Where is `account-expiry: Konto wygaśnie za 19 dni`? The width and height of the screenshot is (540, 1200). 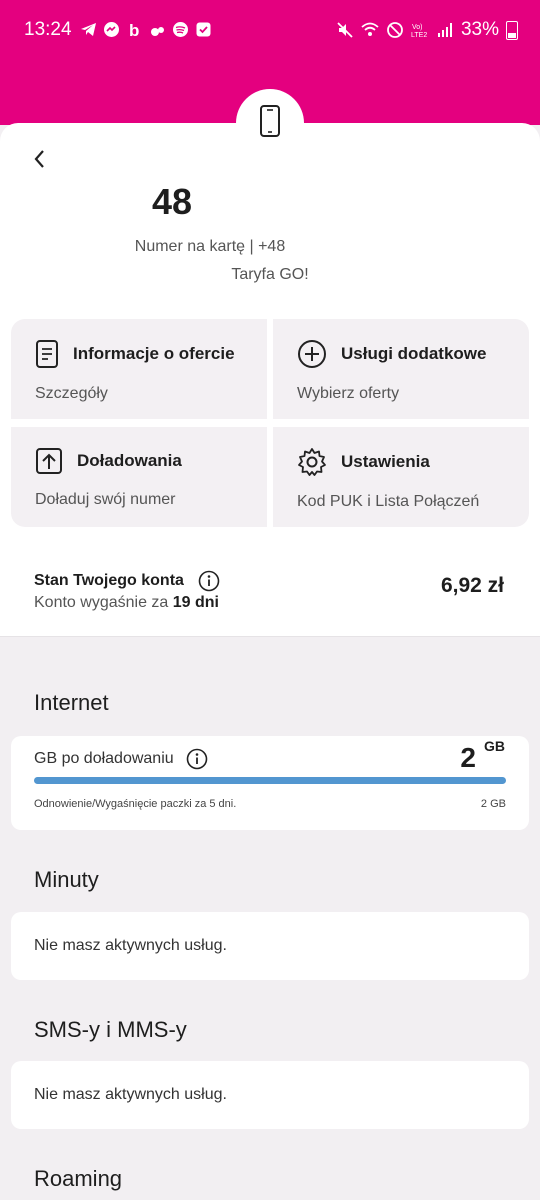
account-expiry: Konto wygaśnie za 19 dni is located at coordinates (126, 603).